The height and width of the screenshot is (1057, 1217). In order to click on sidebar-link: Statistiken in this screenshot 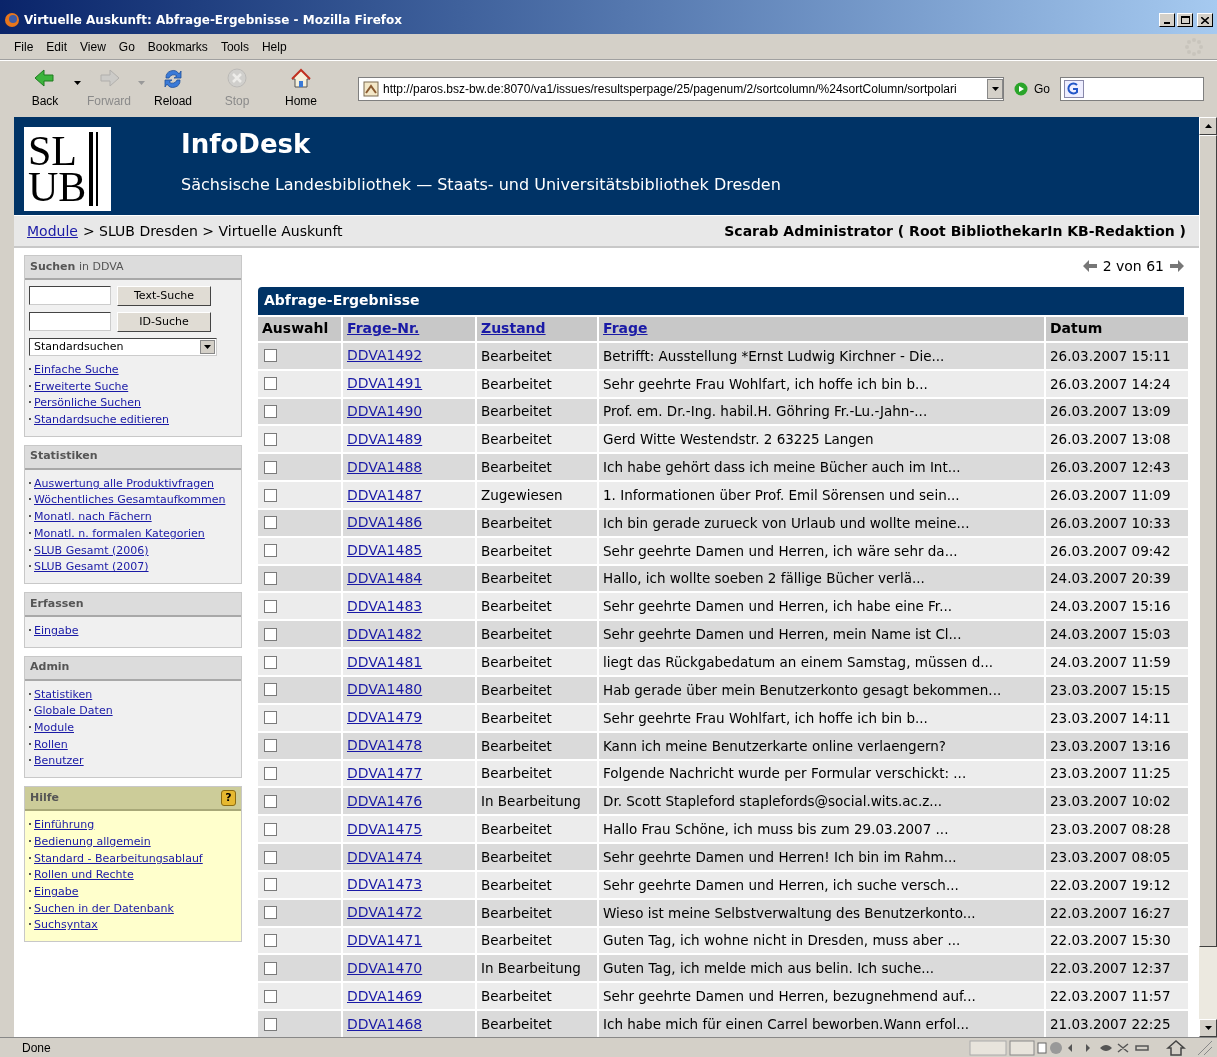, I will do `click(63, 695)`.